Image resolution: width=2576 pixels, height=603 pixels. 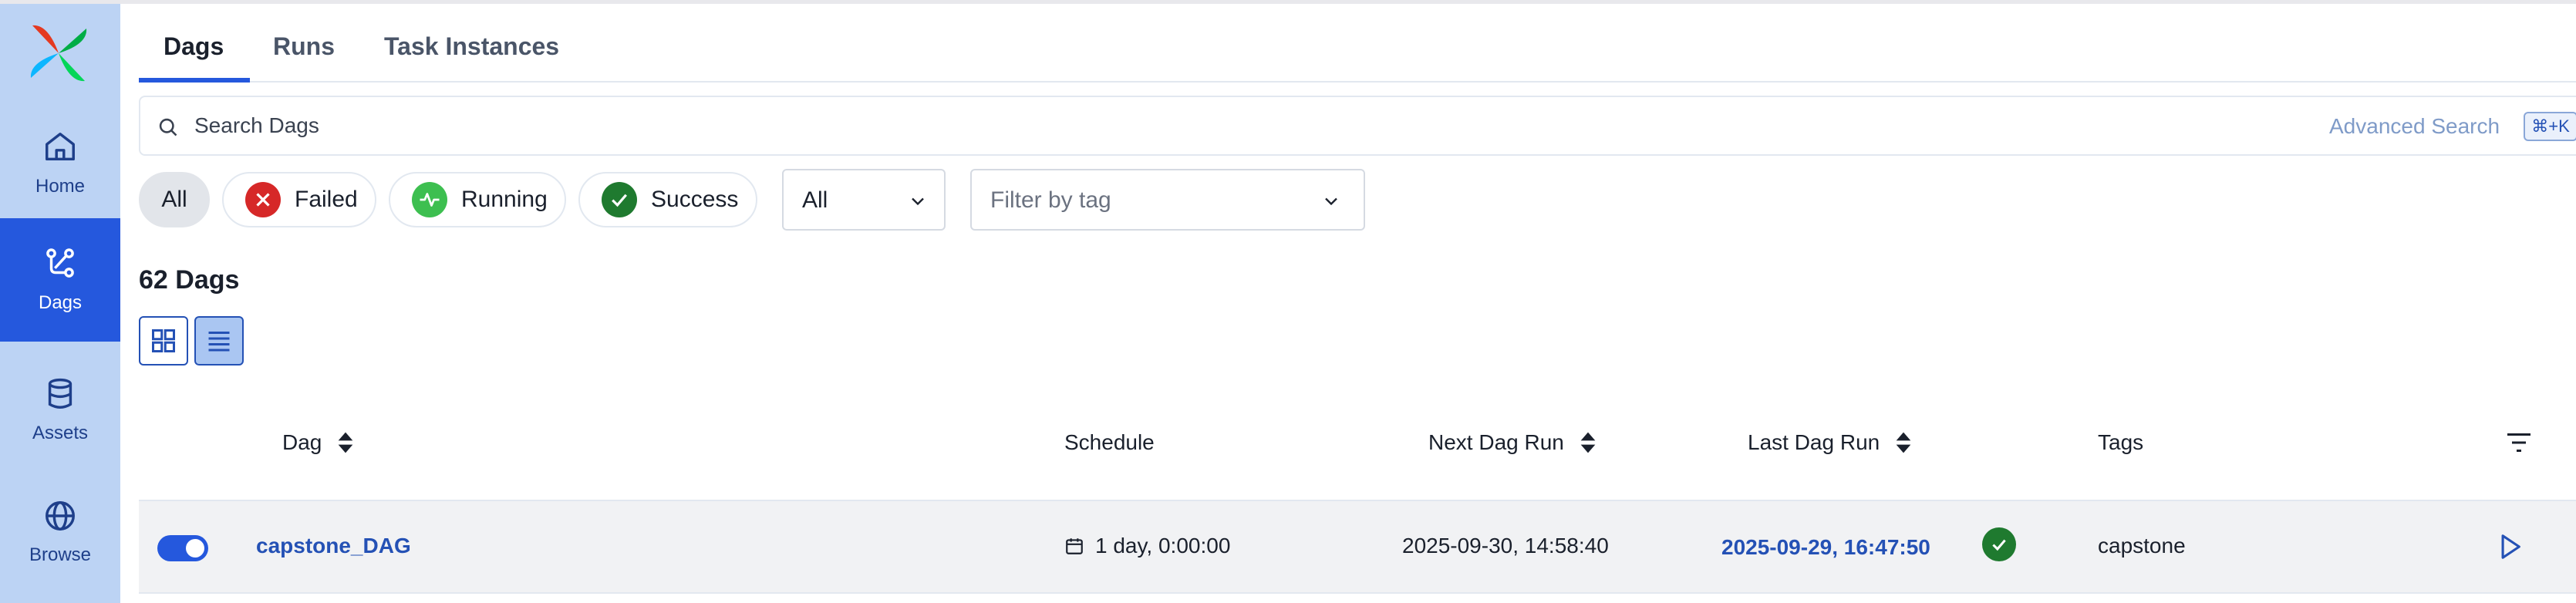 I want to click on search-input: Search Dags, so click(x=1357, y=126).